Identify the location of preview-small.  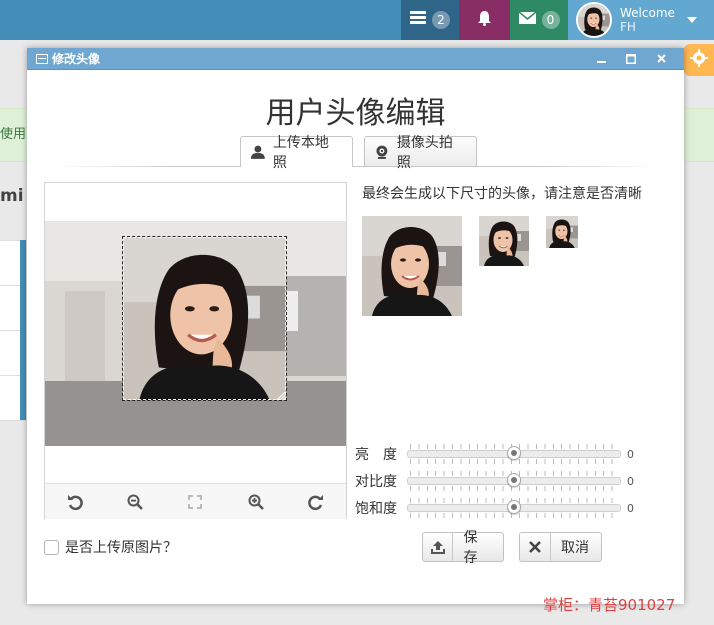
(562, 232).